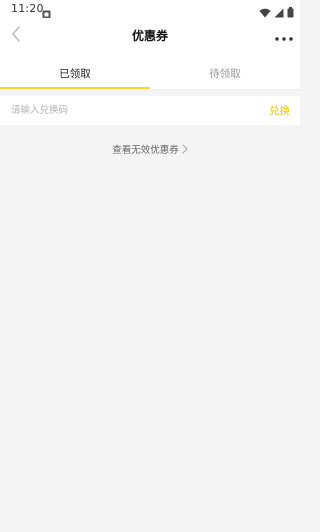  I want to click on more-button, so click(284, 35).